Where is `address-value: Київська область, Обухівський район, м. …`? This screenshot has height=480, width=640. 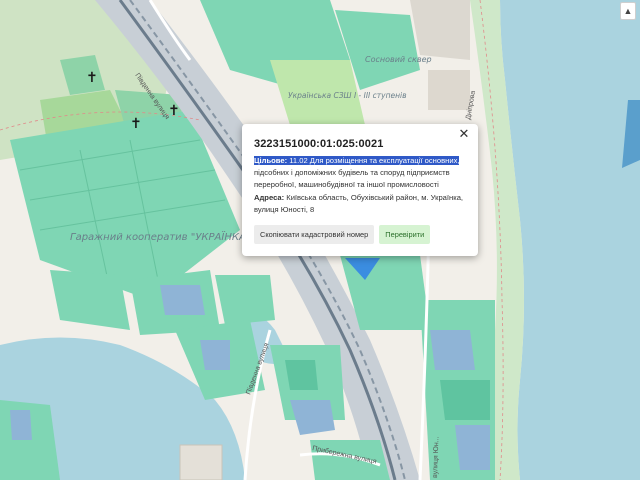 address-value: Київська область, Обухівський район, м. … is located at coordinates (359, 203).